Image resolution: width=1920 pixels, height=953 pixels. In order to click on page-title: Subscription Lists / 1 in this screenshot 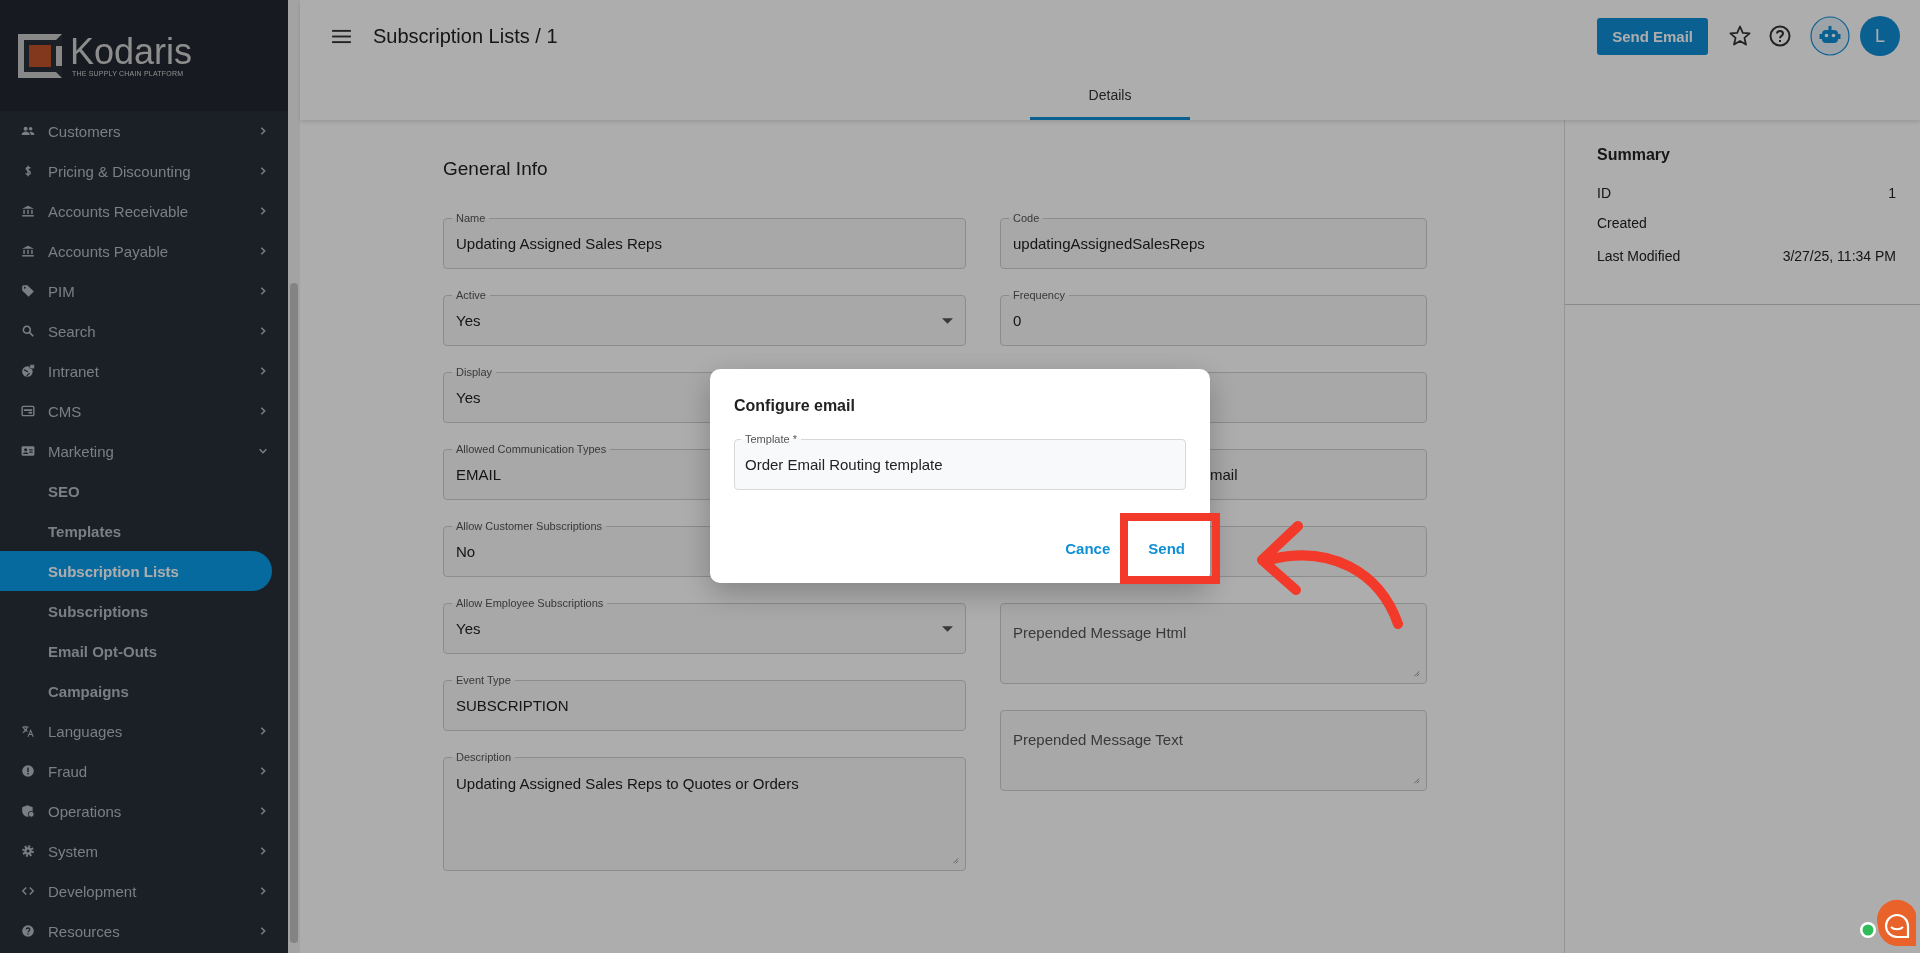, I will do `click(465, 36)`.